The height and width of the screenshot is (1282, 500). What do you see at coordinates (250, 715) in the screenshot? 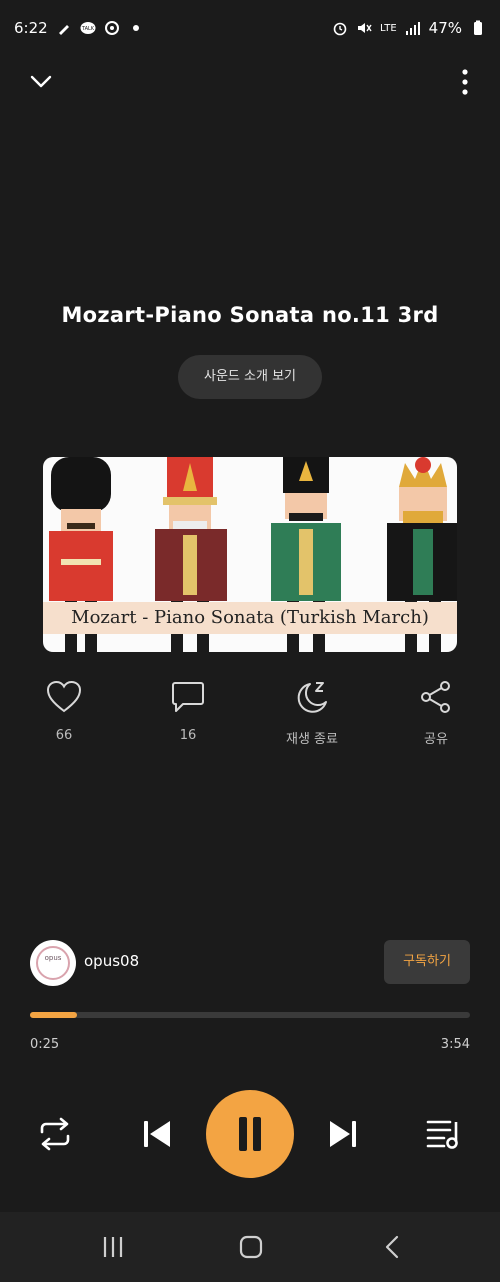
I see `action-row: 66 16 재생 종료 공유` at bounding box center [250, 715].